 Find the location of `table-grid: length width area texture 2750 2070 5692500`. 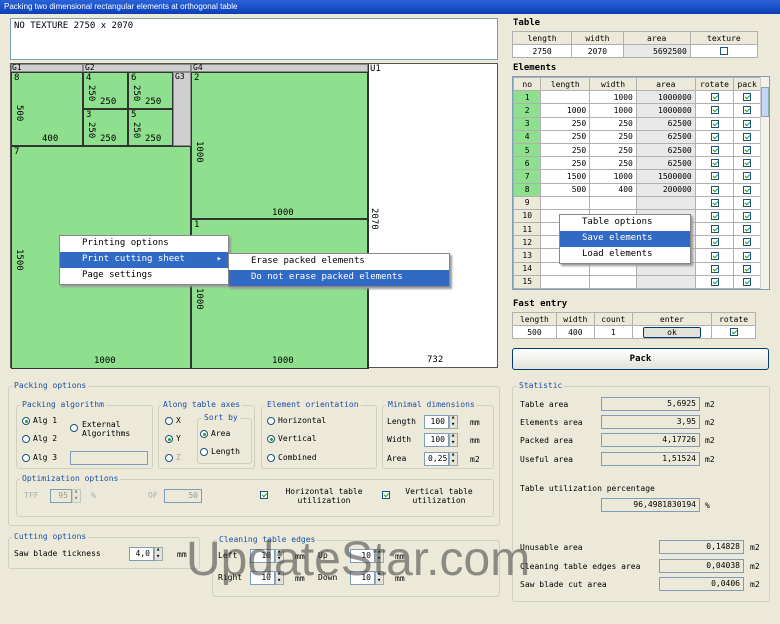

table-grid: length width area texture 2750 2070 5692500 is located at coordinates (635, 44).